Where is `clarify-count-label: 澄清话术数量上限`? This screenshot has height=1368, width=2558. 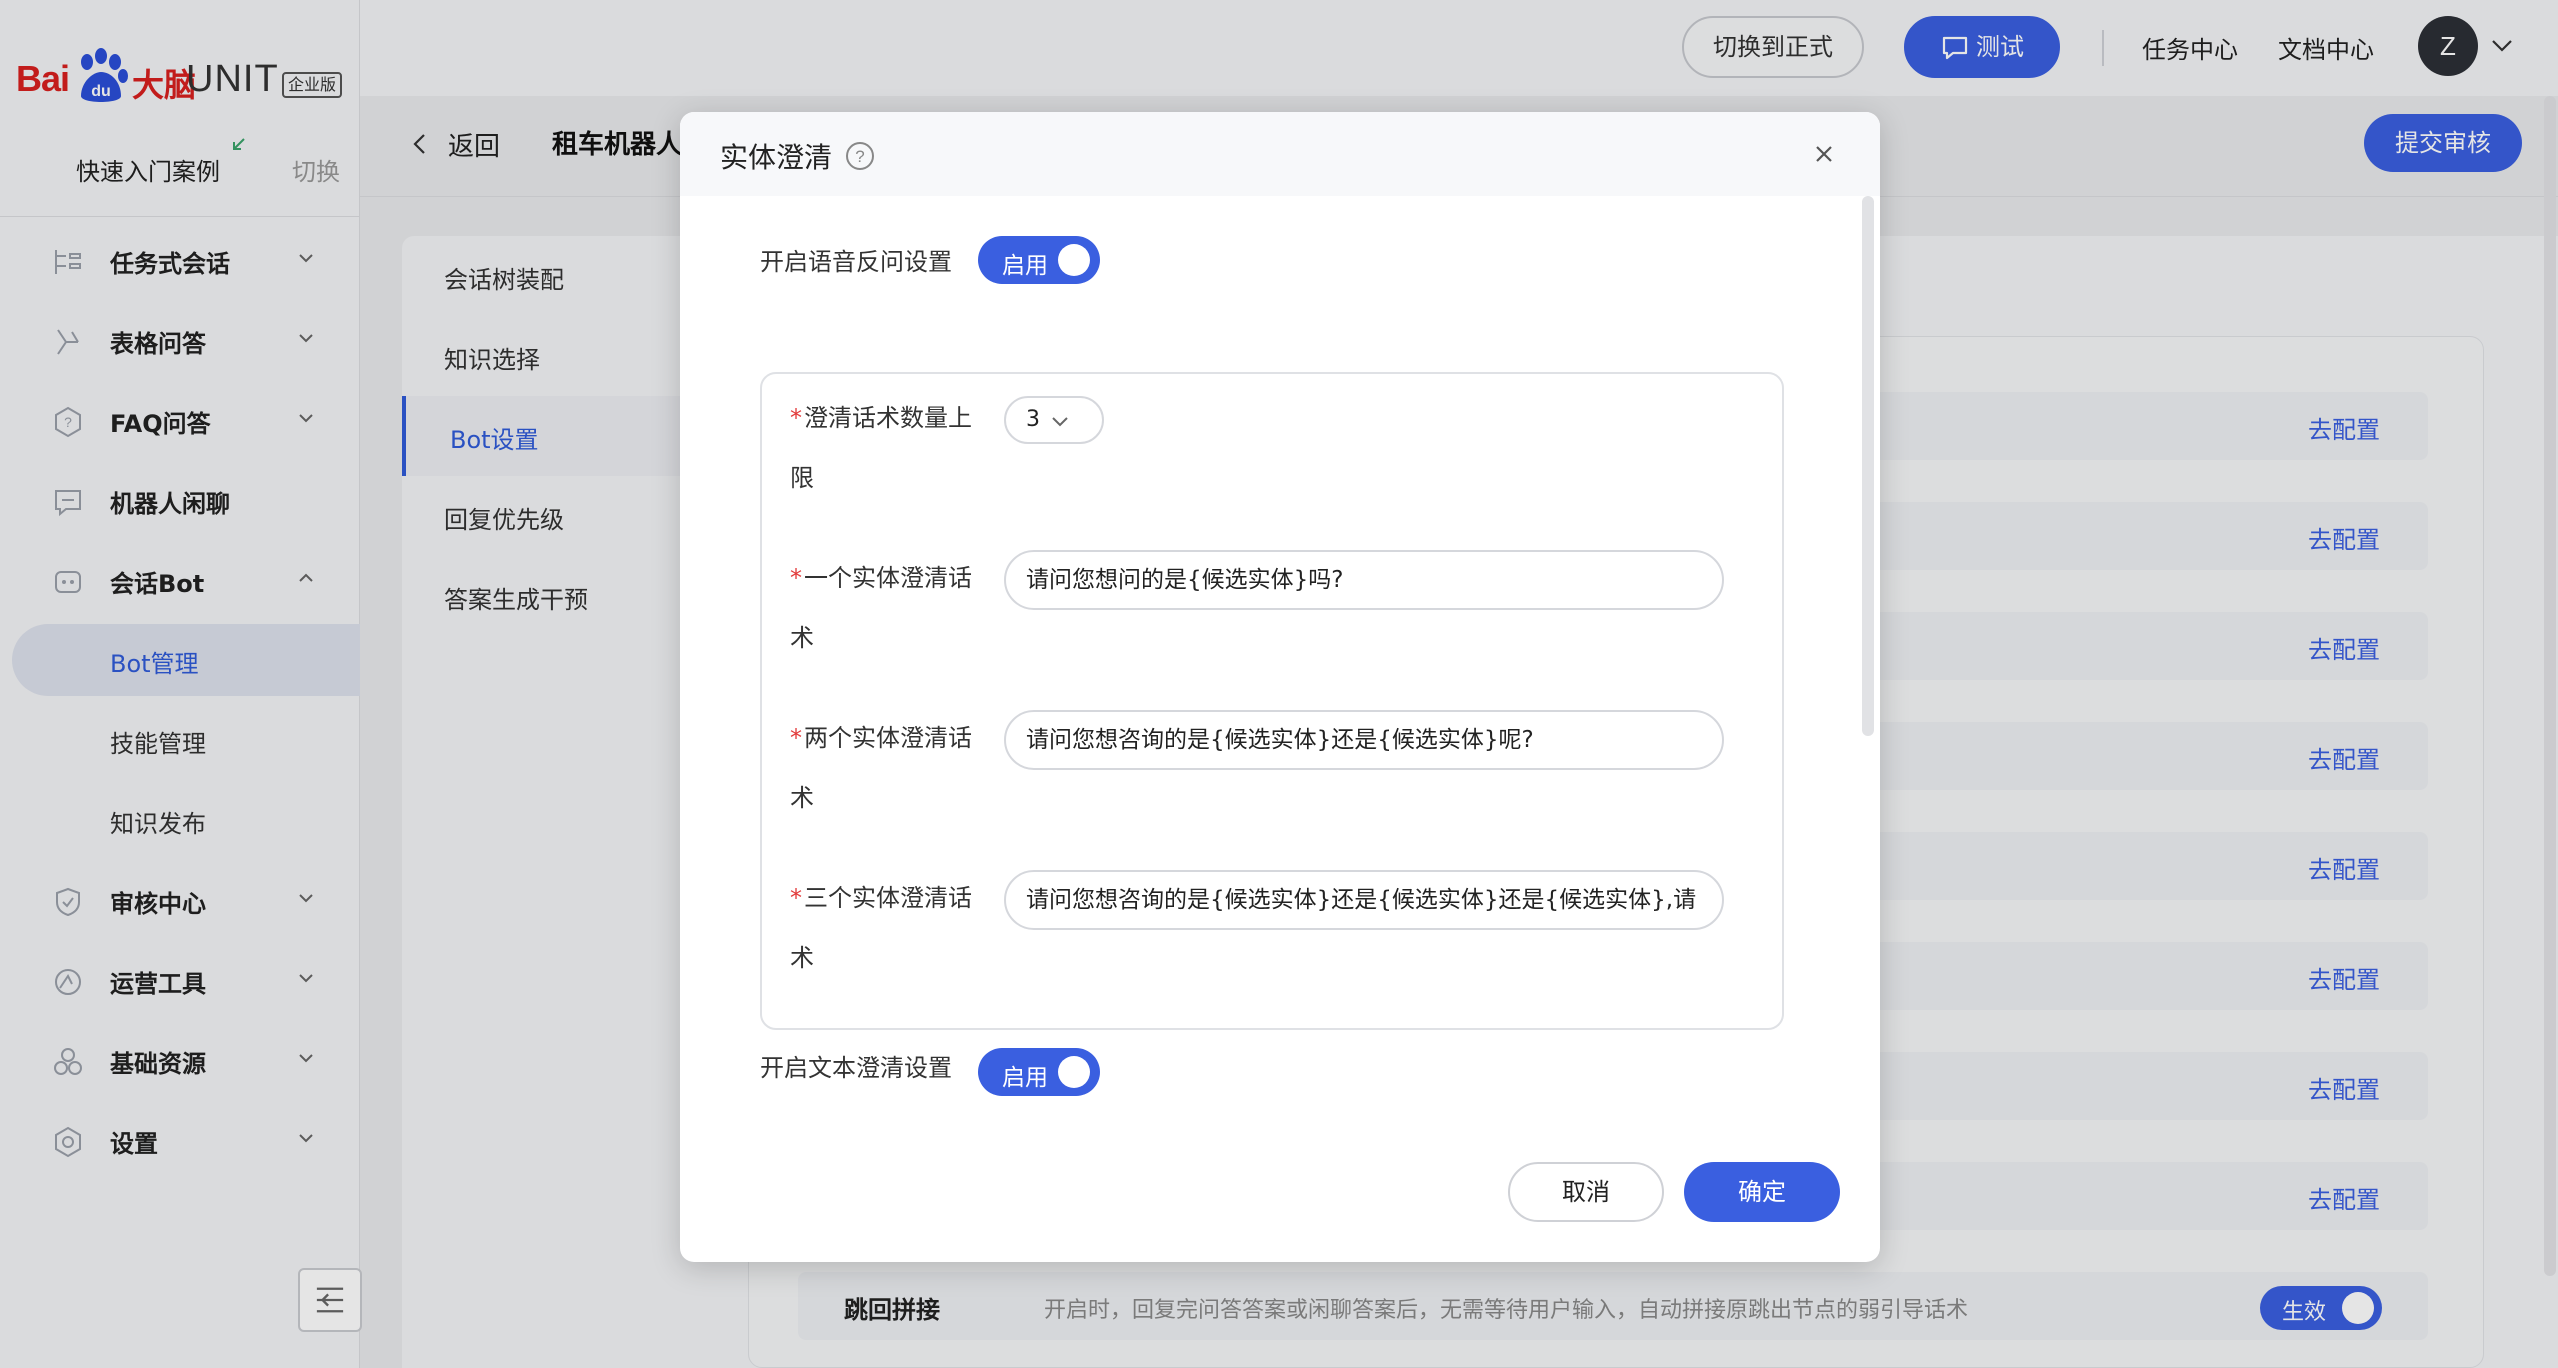 clarify-count-label: 澄清话术数量上限 is located at coordinates (890, 448).